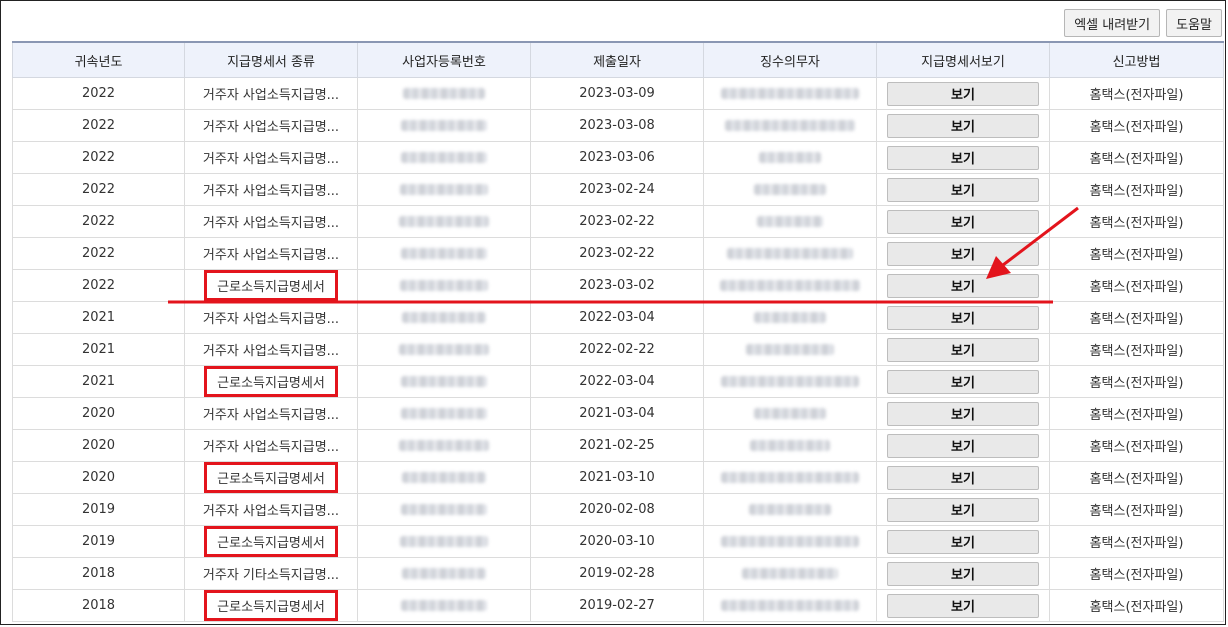  Describe the element at coordinates (617, 541) in the screenshot. I see `cell-submit-date: 2020-03-10` at that location.